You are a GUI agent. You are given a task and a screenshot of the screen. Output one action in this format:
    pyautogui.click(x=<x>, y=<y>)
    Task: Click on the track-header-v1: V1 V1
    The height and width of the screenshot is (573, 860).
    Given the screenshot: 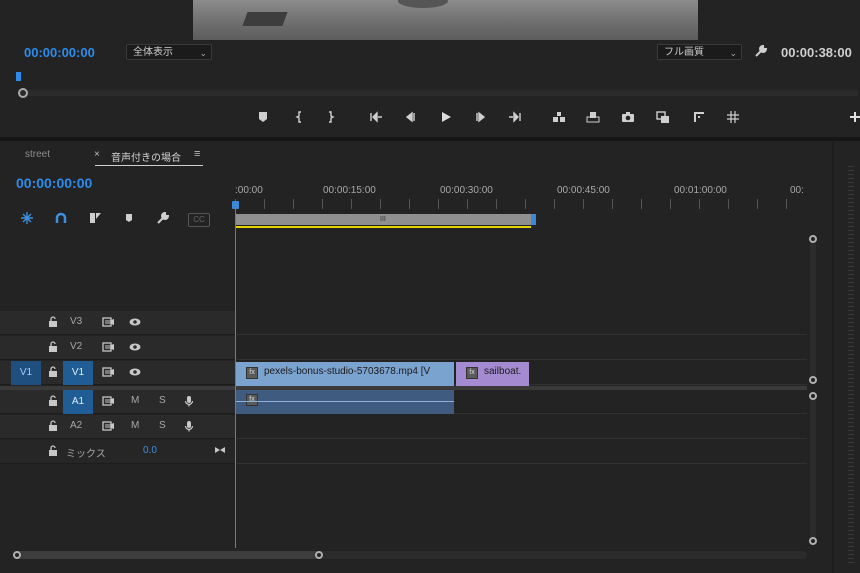 What is the action you would take?
    pyautogui.click(x=117, y=373)
    